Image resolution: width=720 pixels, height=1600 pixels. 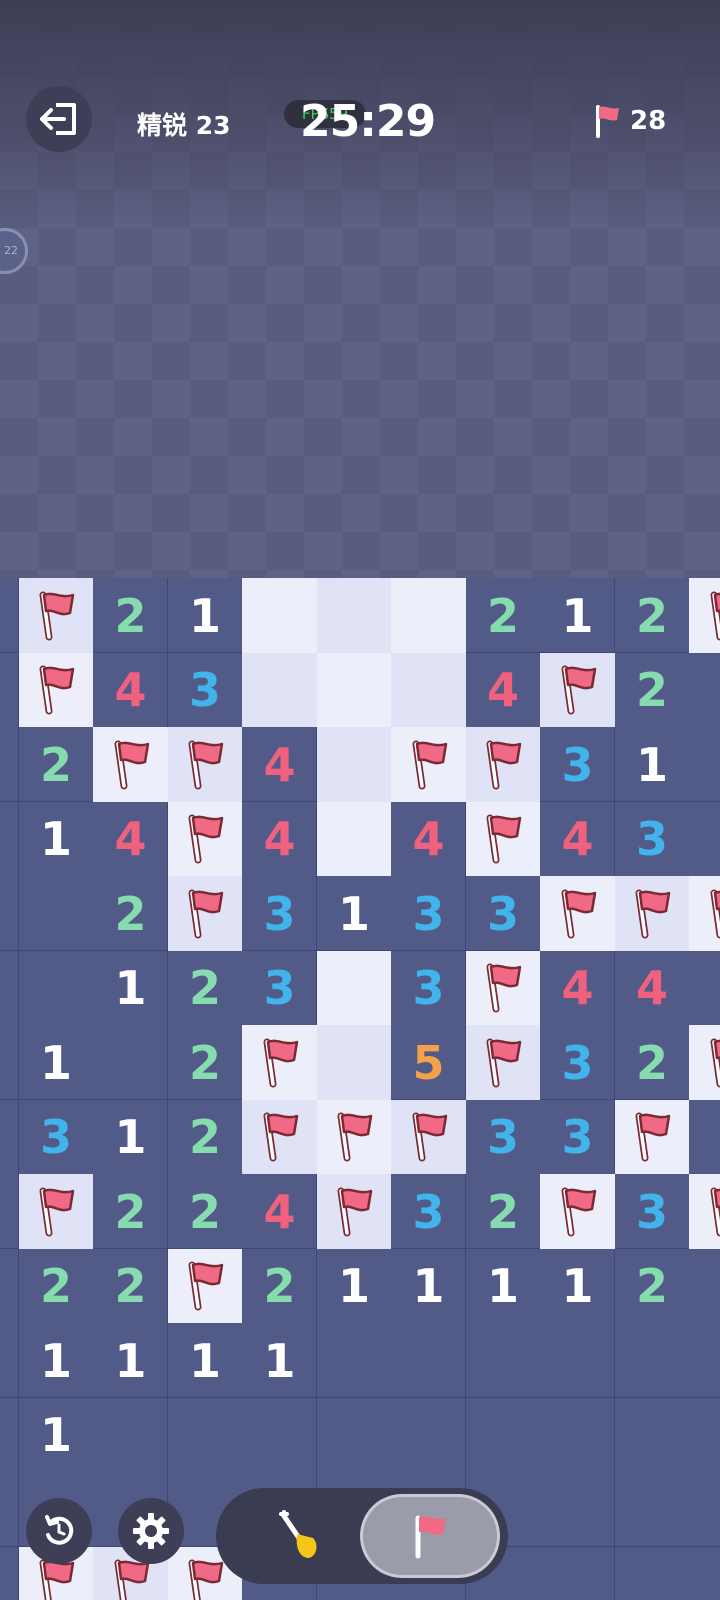 What do you see at coordinates (59, 119) in the screenshot?
I see `exit-button` at bounding box center [59, 119].